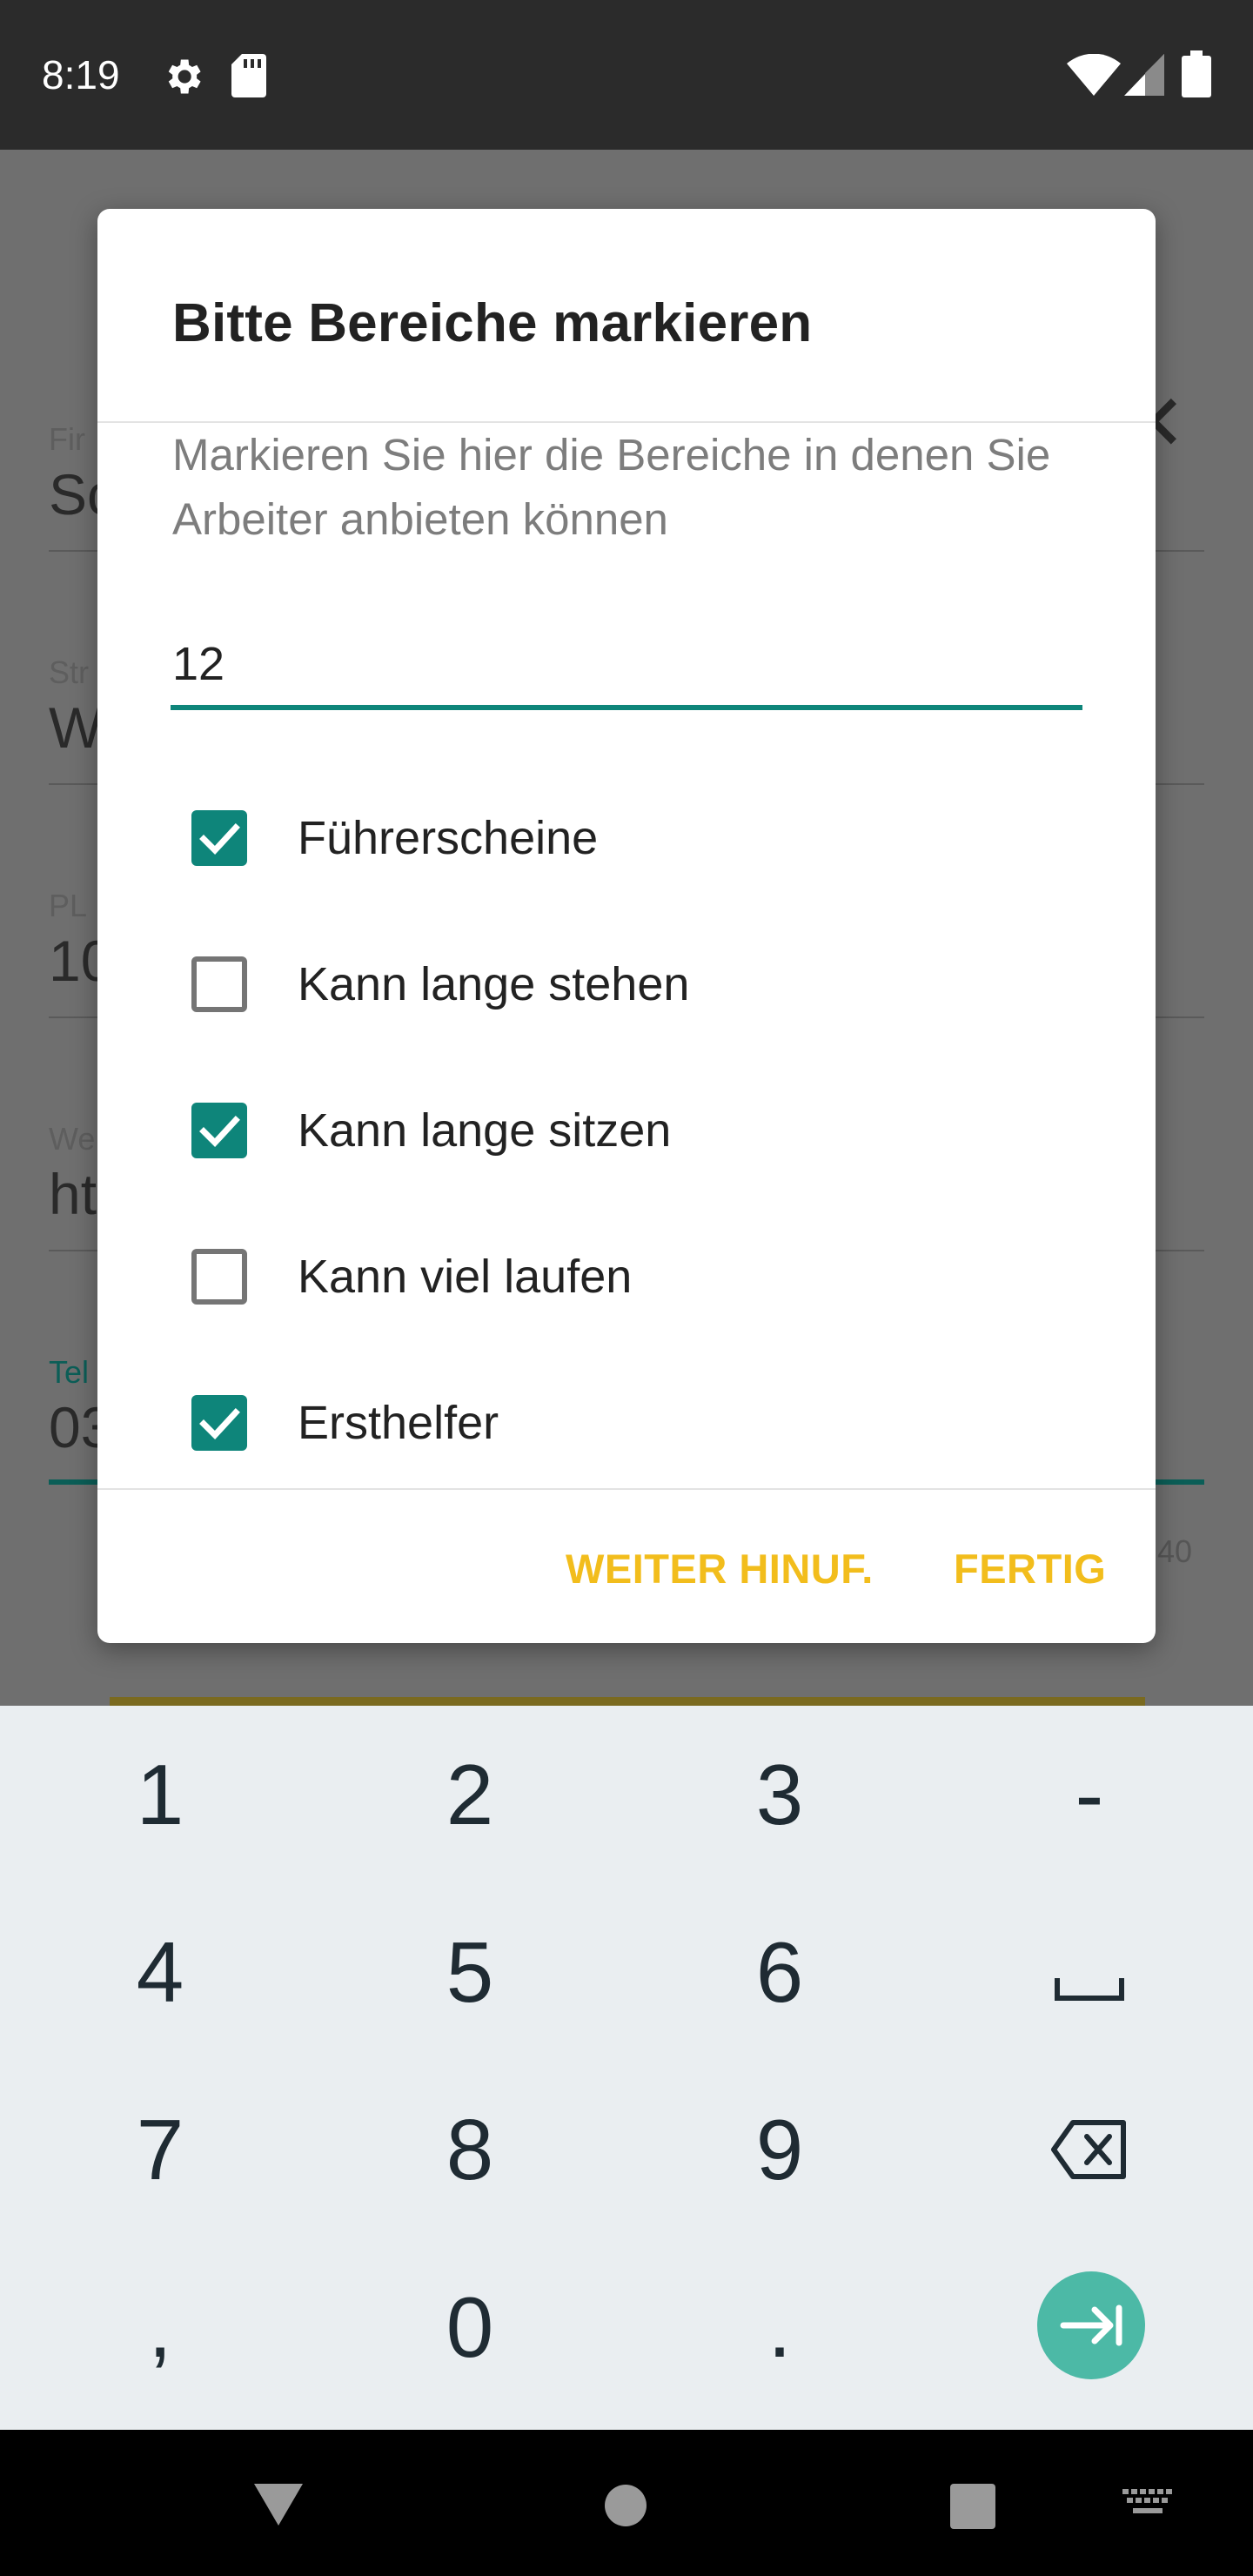  What do you see at coordinates (1030, 1569) in the screenshot?
I see `fertig-button: FERTIG` at bounding box center [1030, 1569].